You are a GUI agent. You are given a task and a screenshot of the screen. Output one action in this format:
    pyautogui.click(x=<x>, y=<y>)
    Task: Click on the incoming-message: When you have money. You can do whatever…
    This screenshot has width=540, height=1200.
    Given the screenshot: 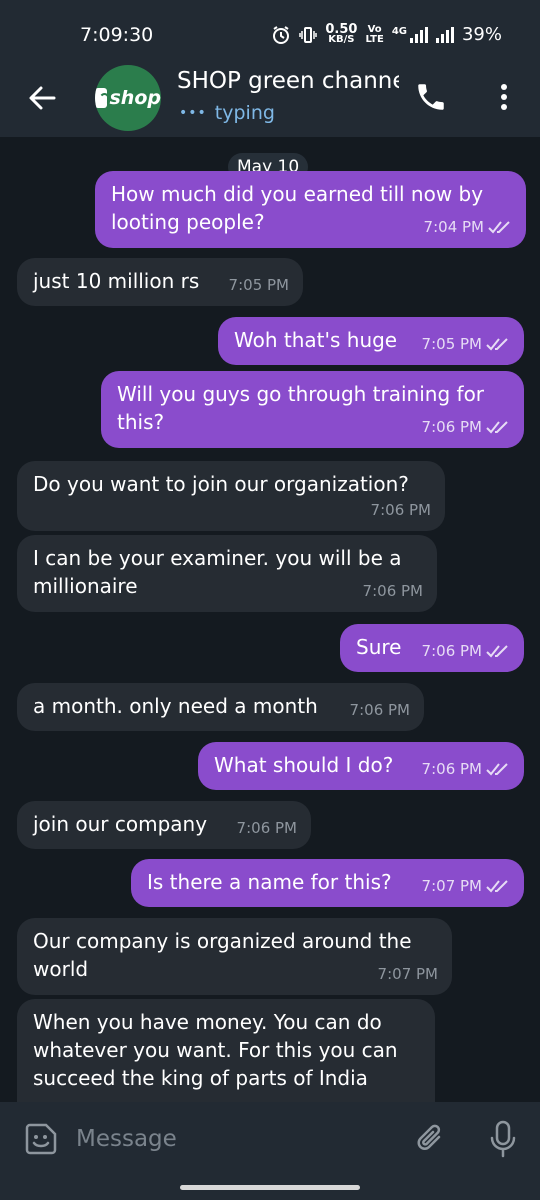 What is the action you would take?
    pyautogui.click(x=226, y=1050)
    